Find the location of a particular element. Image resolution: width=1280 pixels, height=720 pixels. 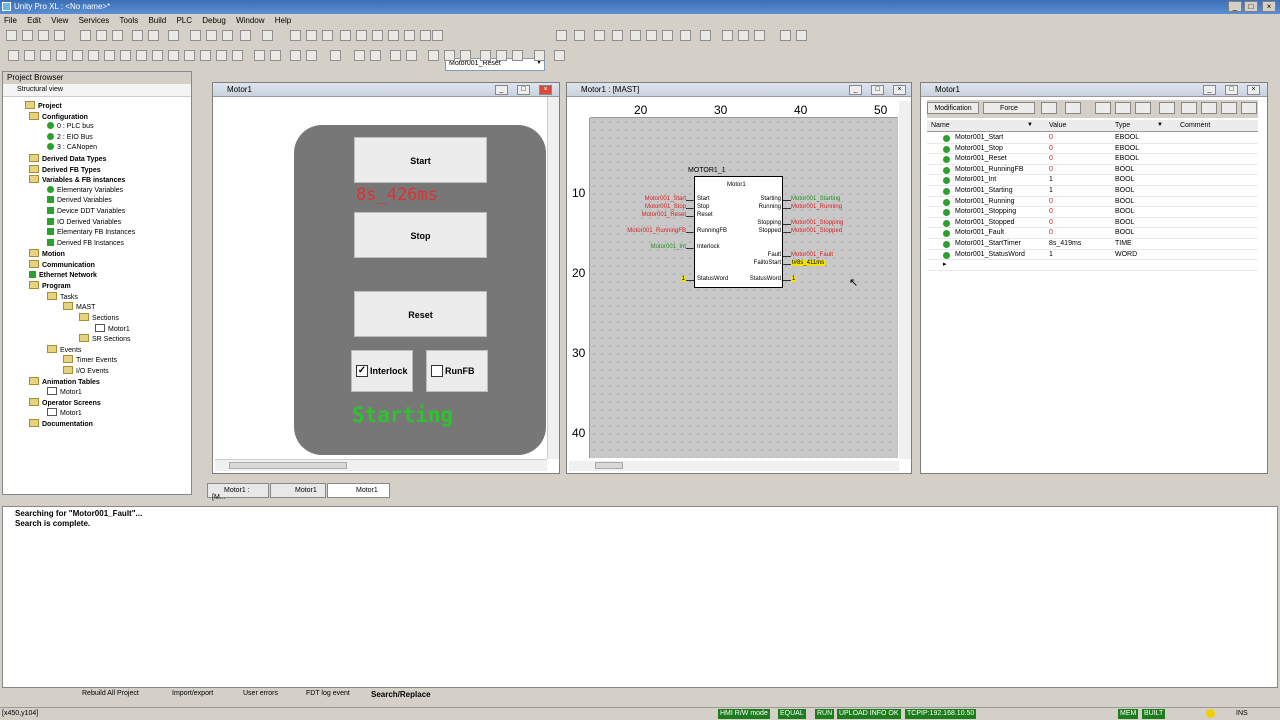

fb-output-variable: Motor001_Starting is located at coordinates (815, 199).